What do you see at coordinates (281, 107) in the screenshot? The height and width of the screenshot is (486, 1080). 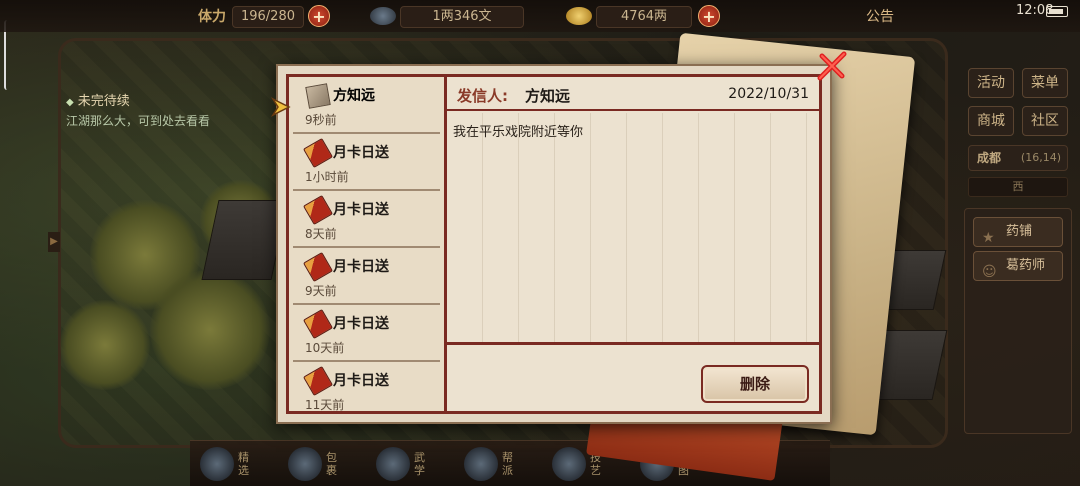 I see `selection-arrow-icon` at bounding box center [281, 107].